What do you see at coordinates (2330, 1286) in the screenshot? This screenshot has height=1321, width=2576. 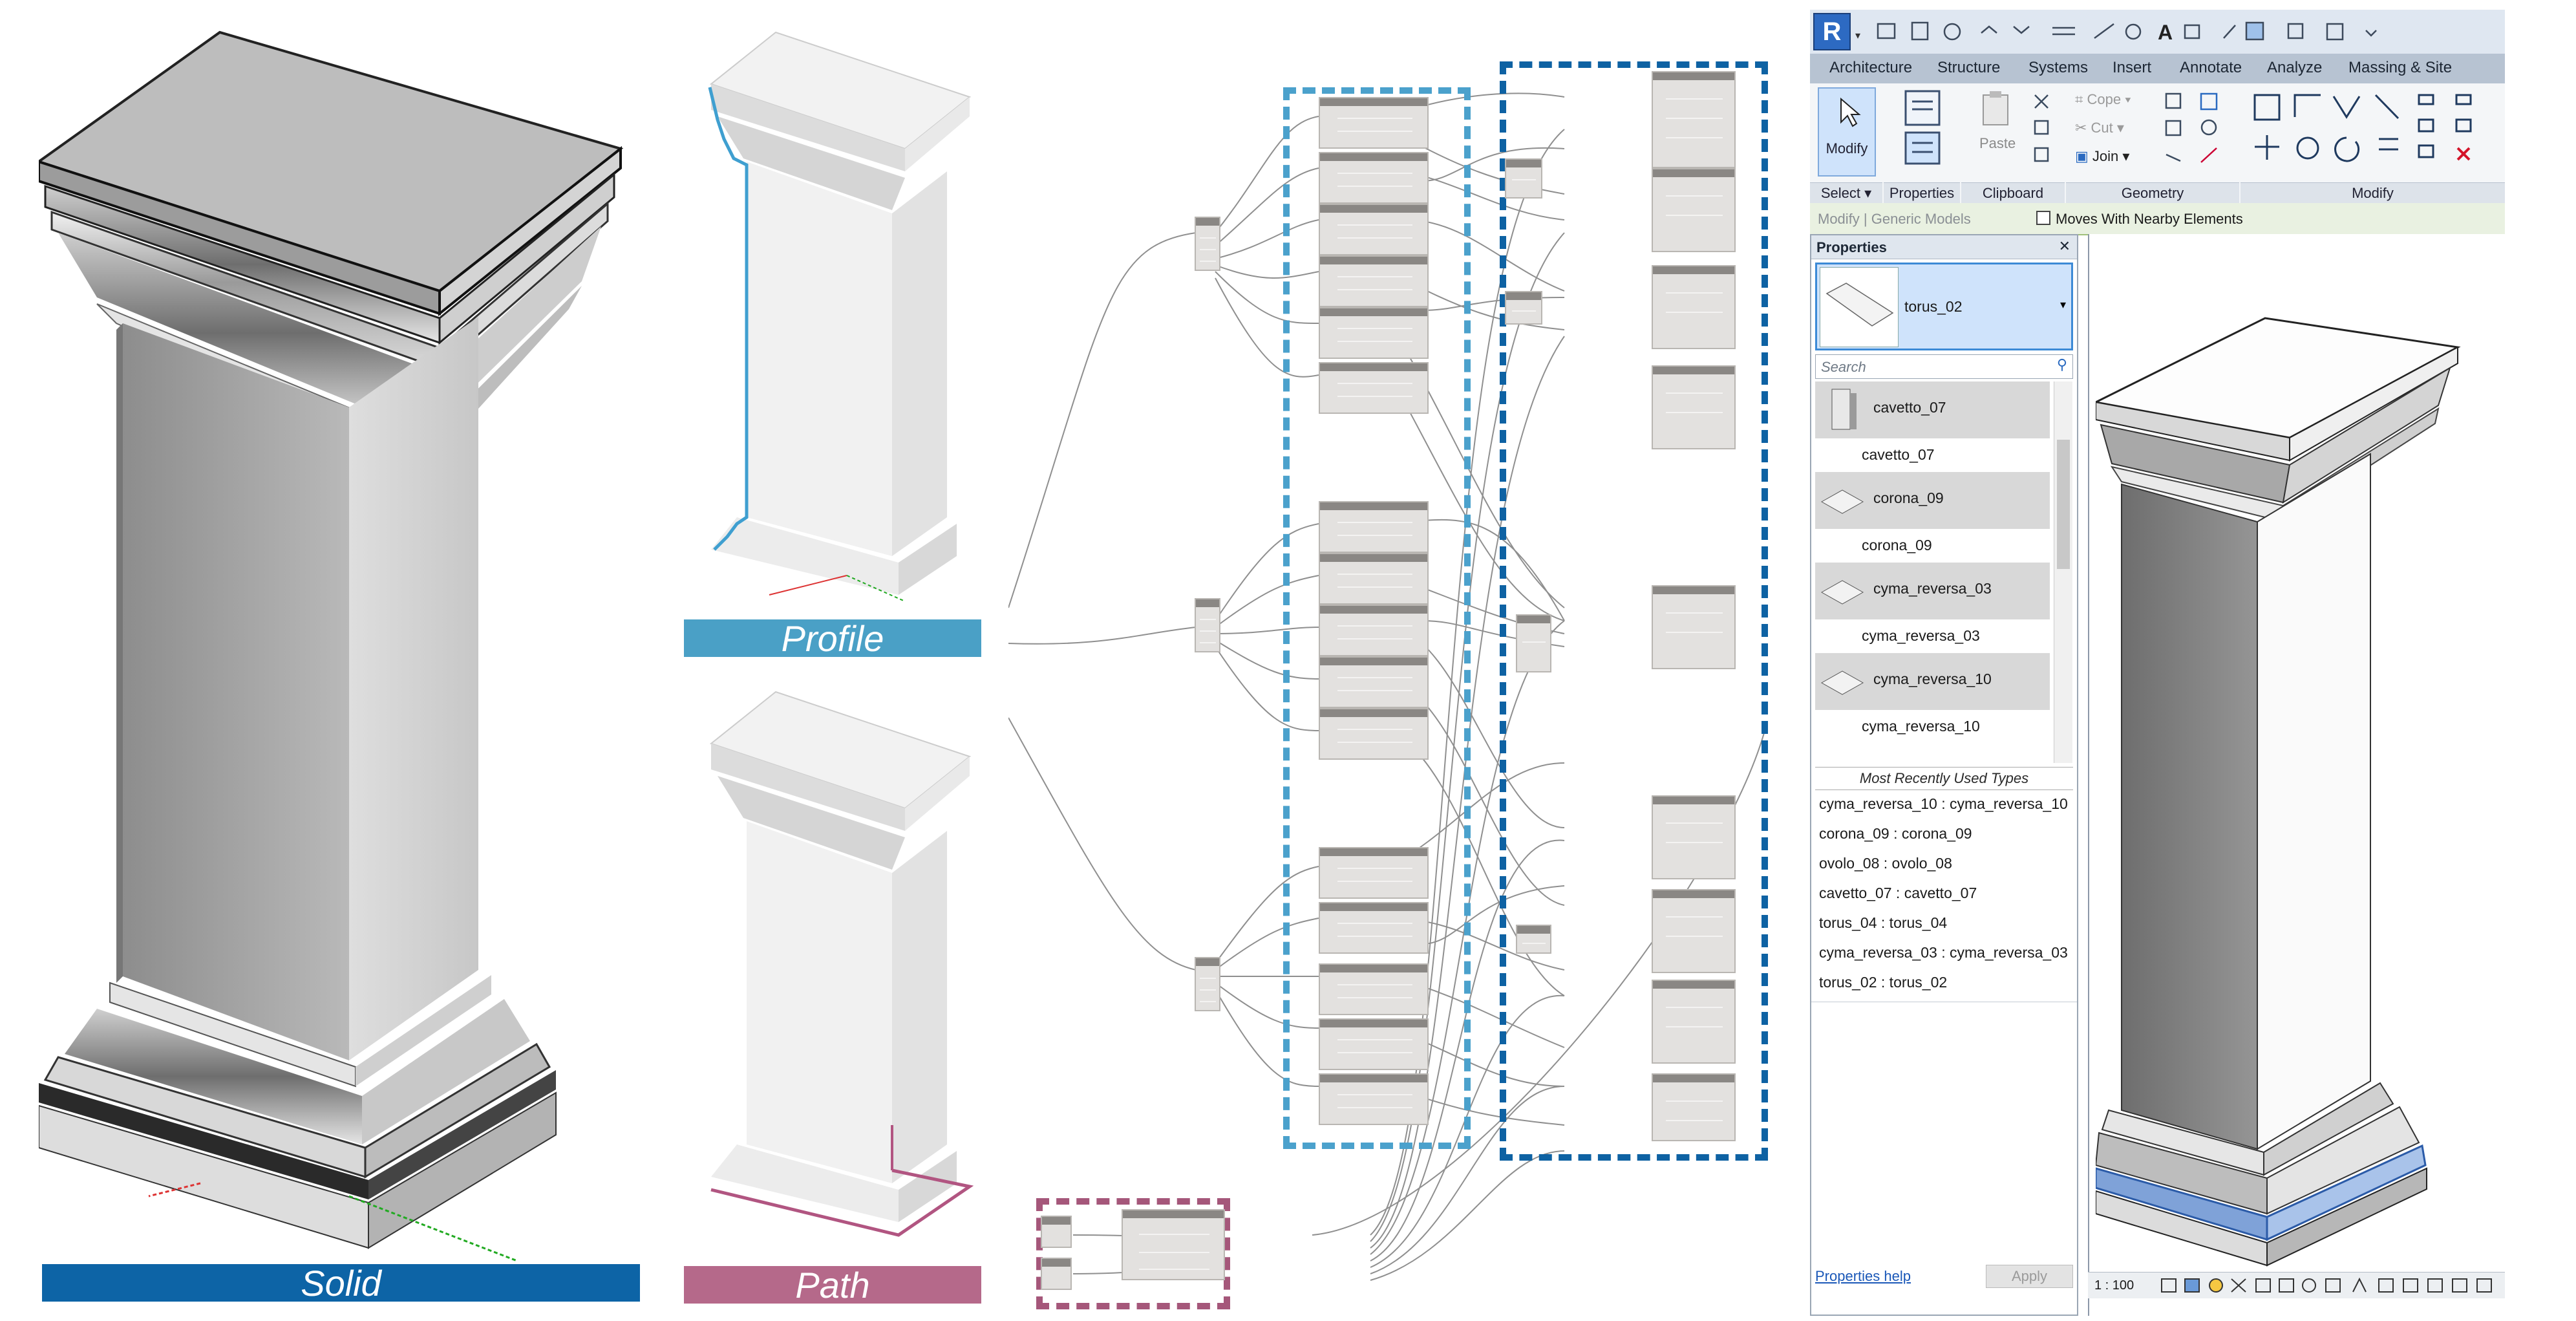 I see `view-control-icons` at bounding box center [2330, 1286].